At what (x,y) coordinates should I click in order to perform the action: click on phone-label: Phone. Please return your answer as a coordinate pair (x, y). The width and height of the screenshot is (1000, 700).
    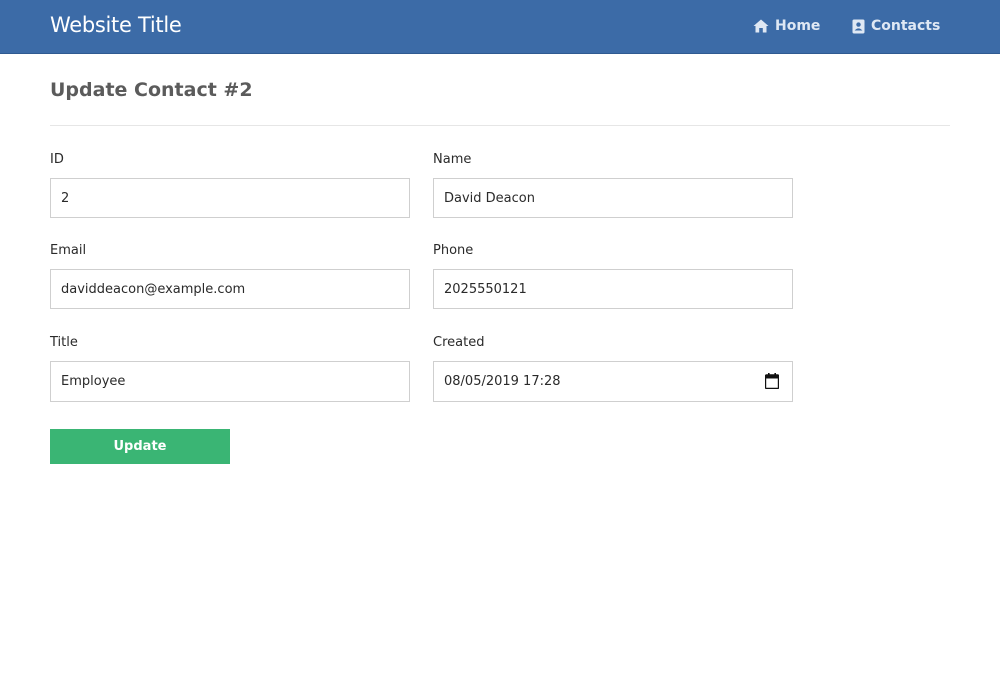
    Looking at the image, I should click on (453, 250).